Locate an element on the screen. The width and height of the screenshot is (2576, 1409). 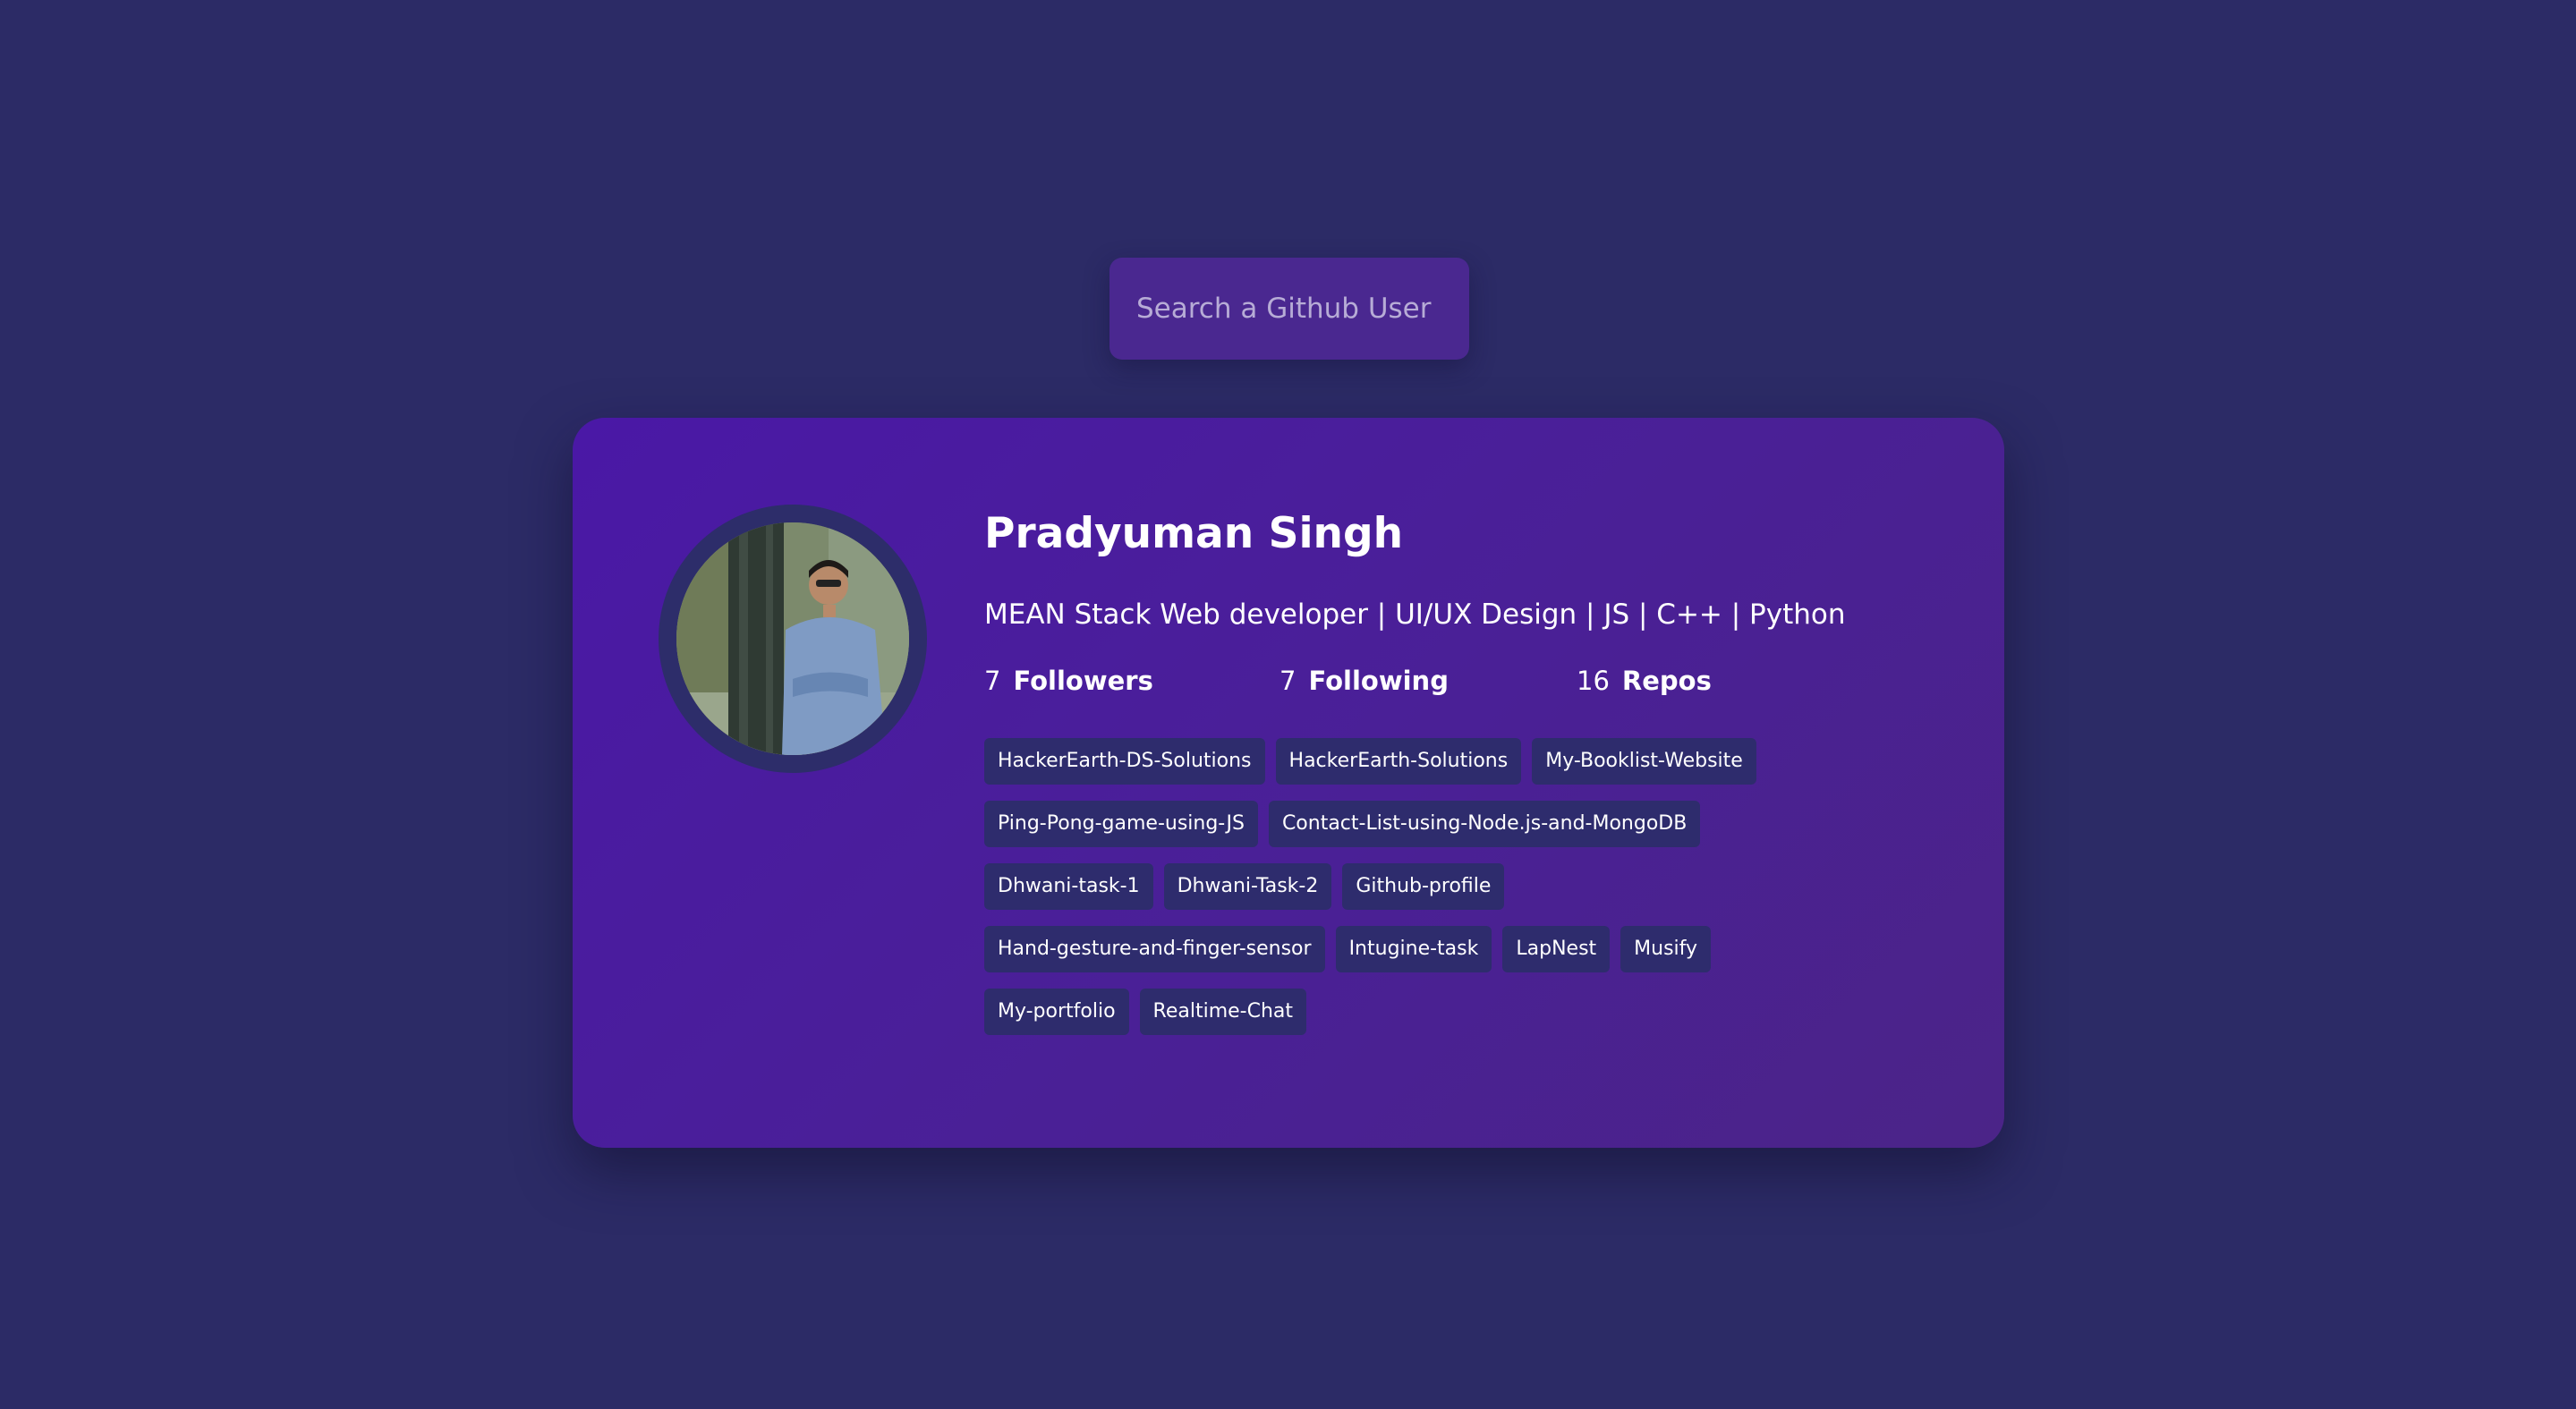
repo-link: Intugine-task is located at coordinates (1413, 949).